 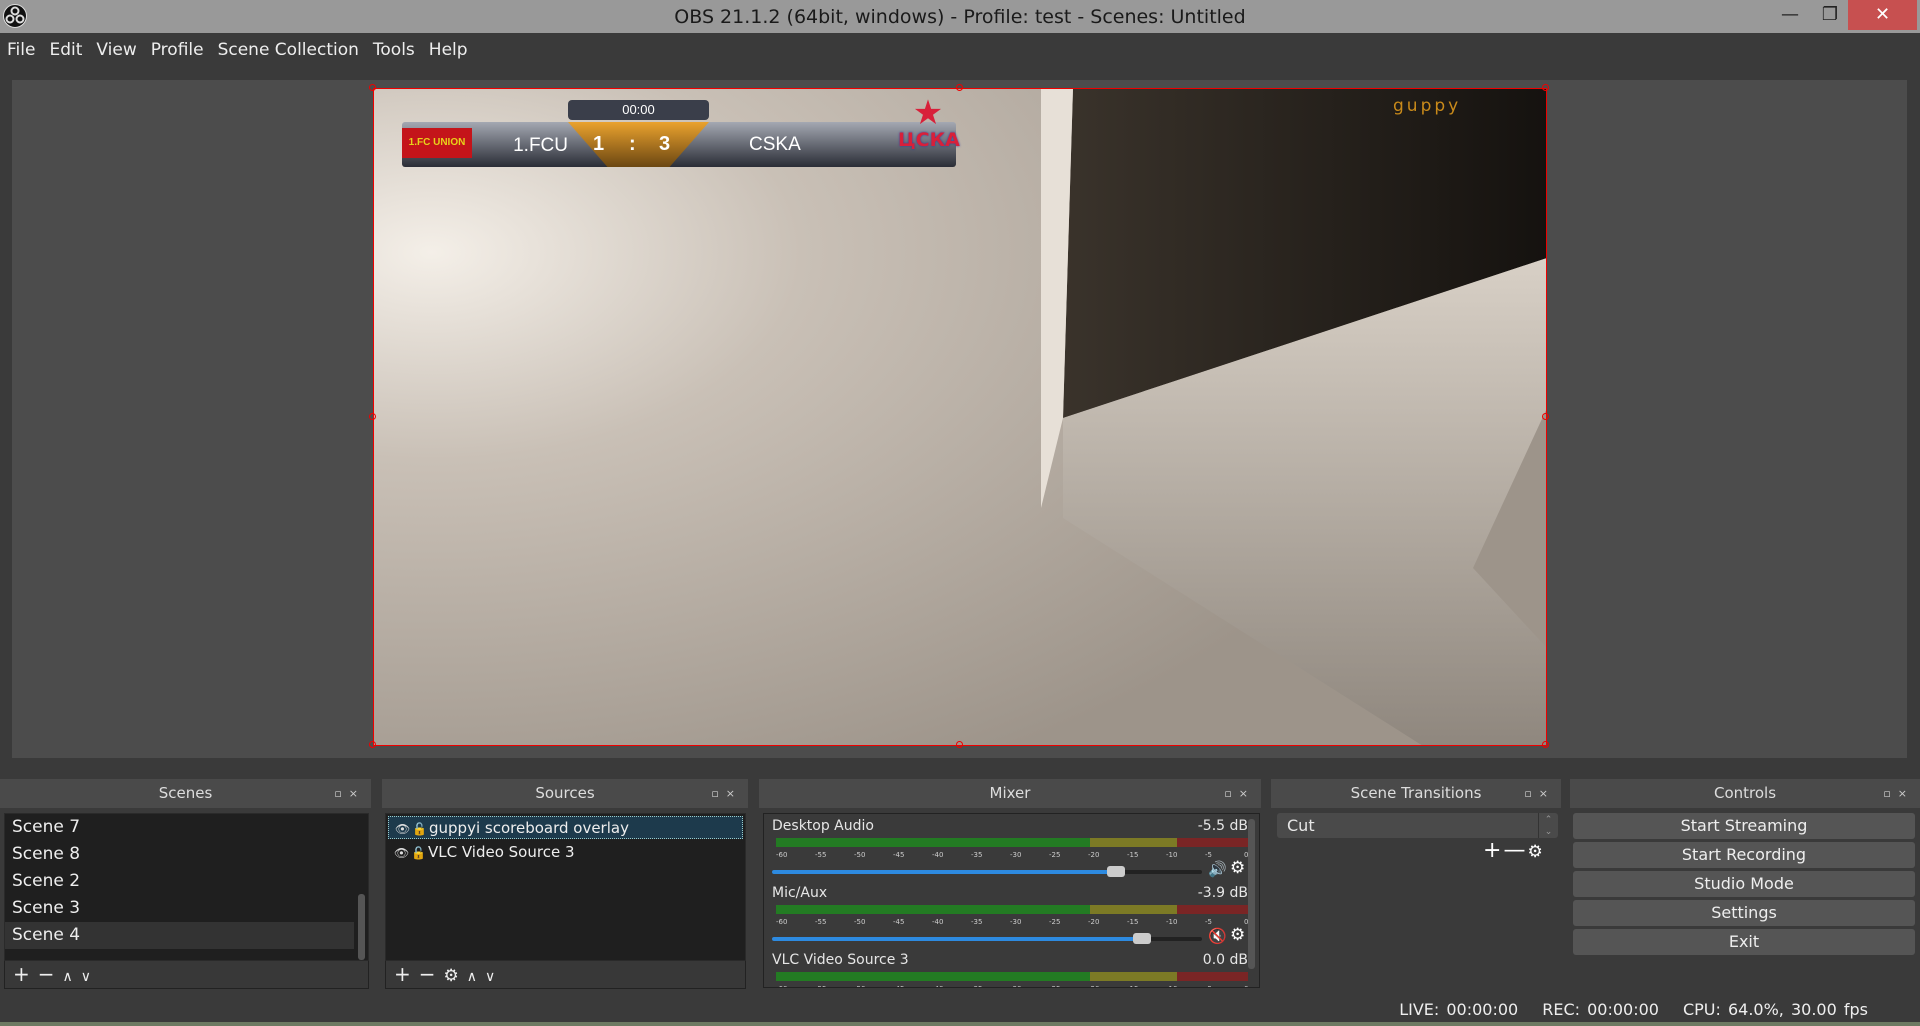 What do you see at coordinates (1744, 913) in the screenshot?
I see `settings-button: Settings` at bounding box center [1744, 913].